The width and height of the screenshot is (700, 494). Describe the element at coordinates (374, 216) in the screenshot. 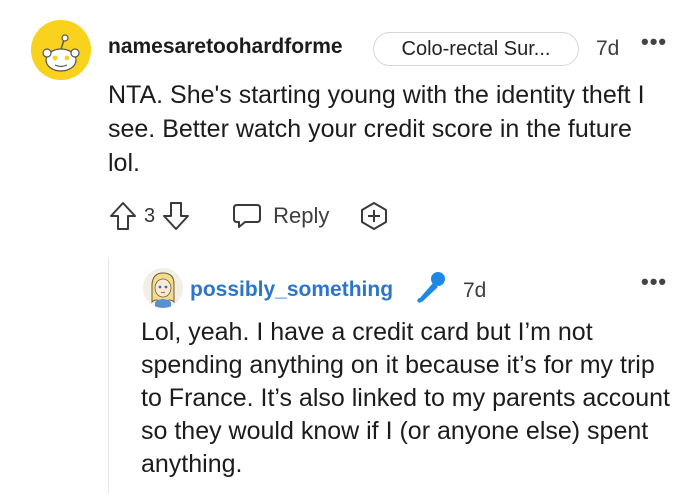

I see `award-plus-icon` at that location.